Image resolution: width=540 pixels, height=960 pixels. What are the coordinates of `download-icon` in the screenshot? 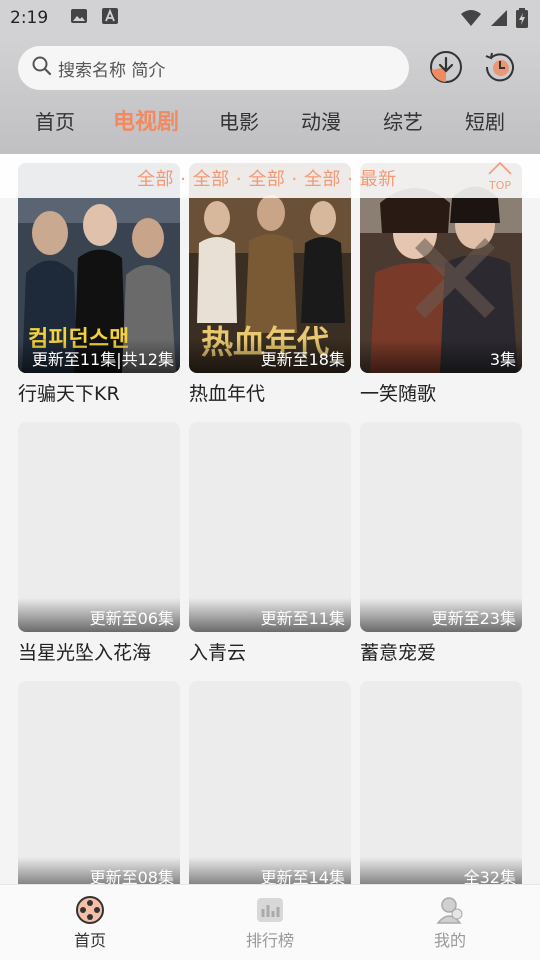 It's located at (446, 67).